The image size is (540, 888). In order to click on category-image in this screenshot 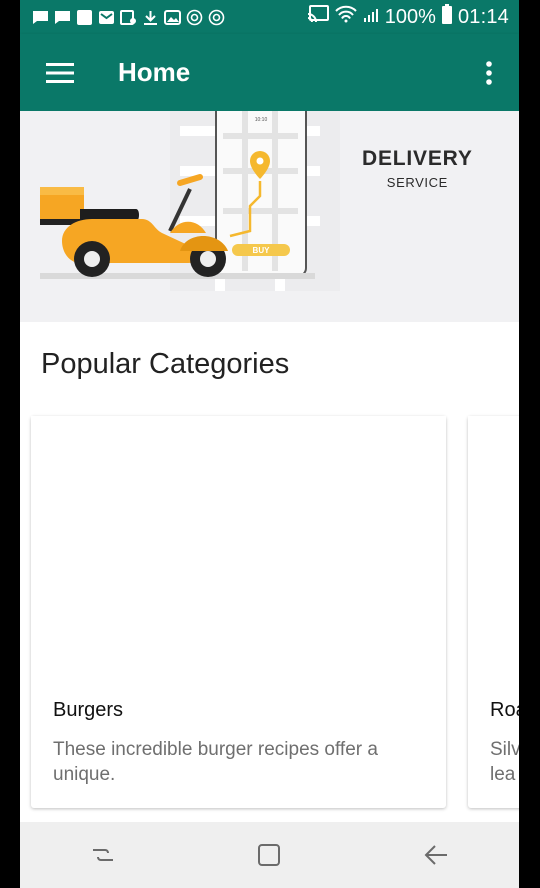, I will do `click(493, 551)`.